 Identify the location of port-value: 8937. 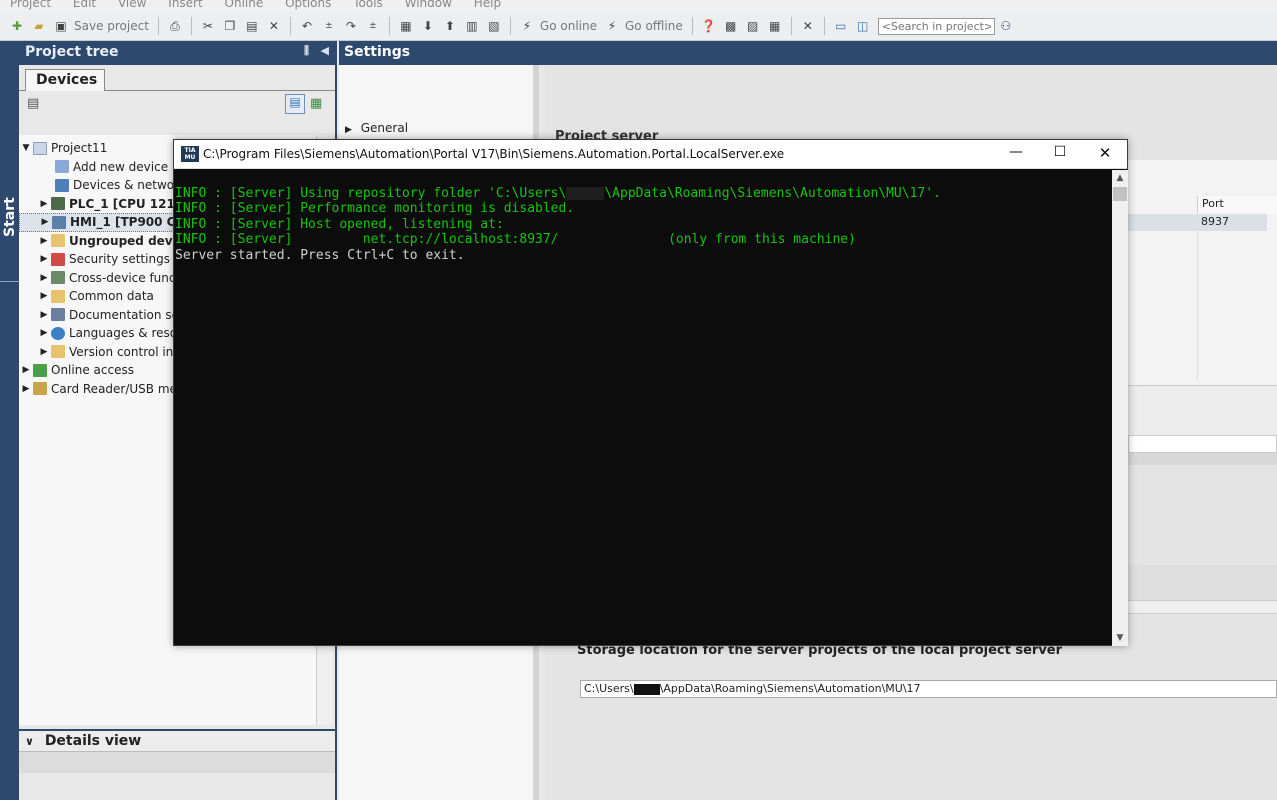
(1232, 222).